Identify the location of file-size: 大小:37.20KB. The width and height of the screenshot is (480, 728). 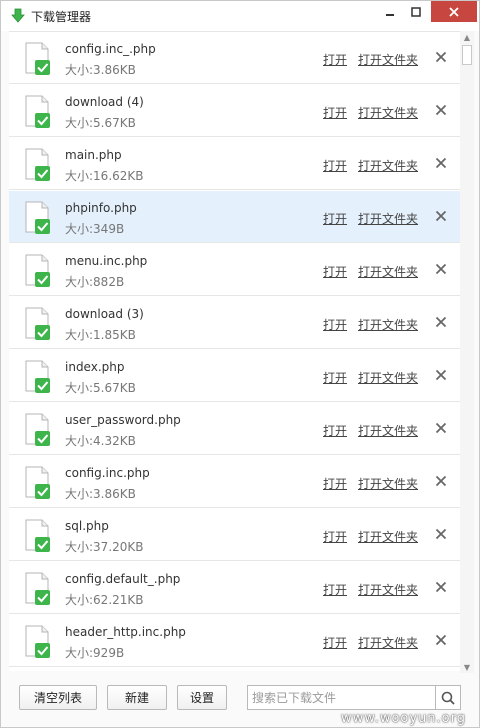
(104, 547).